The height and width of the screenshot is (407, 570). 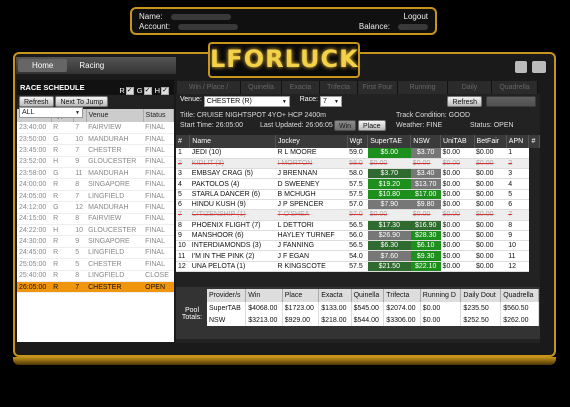 What do you see at coordinates (389, 236) in the screenshot?
I see `runner-cell: $26.90` at bounding box center [389, 236].